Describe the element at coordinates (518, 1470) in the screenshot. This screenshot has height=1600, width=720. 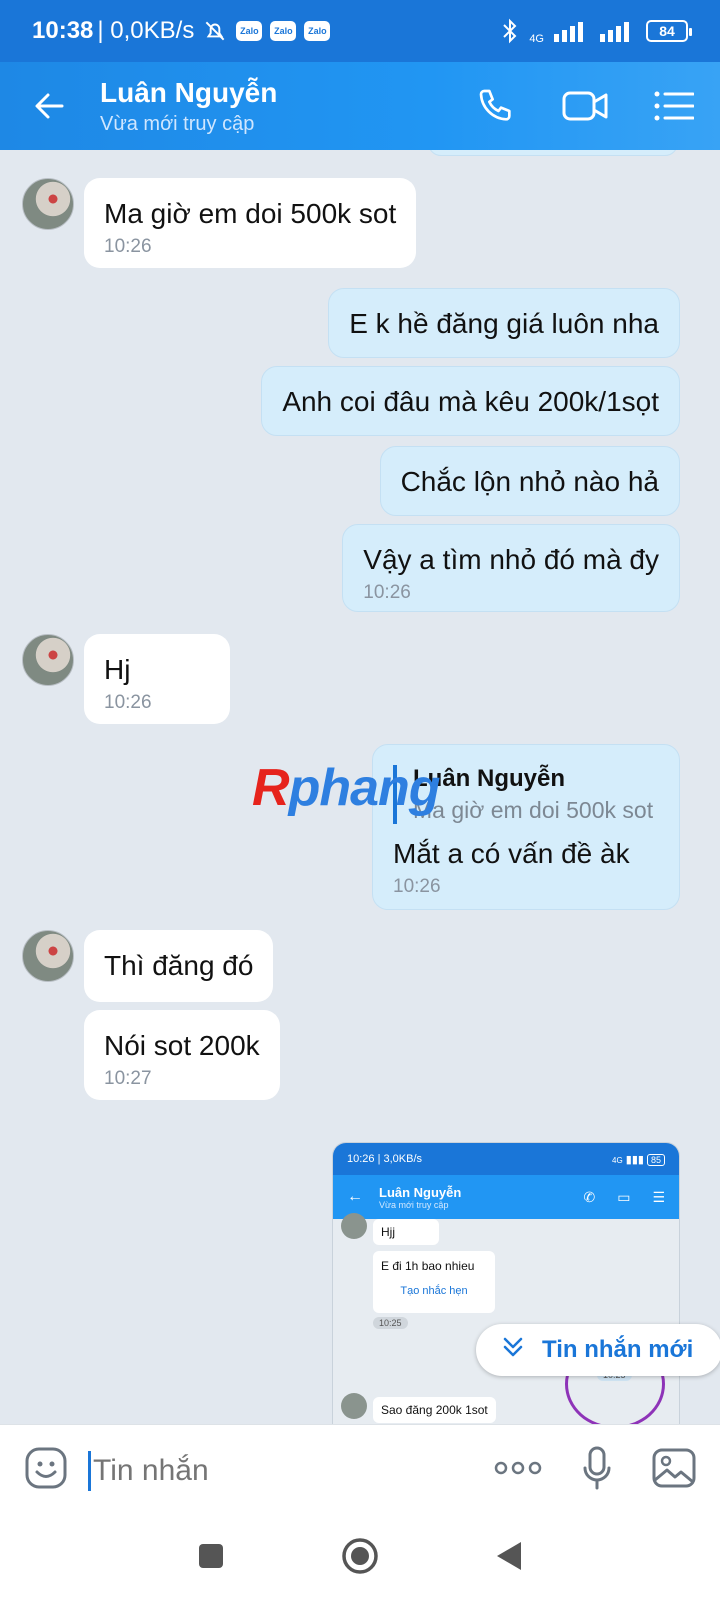
I see `more-icon` at that location.